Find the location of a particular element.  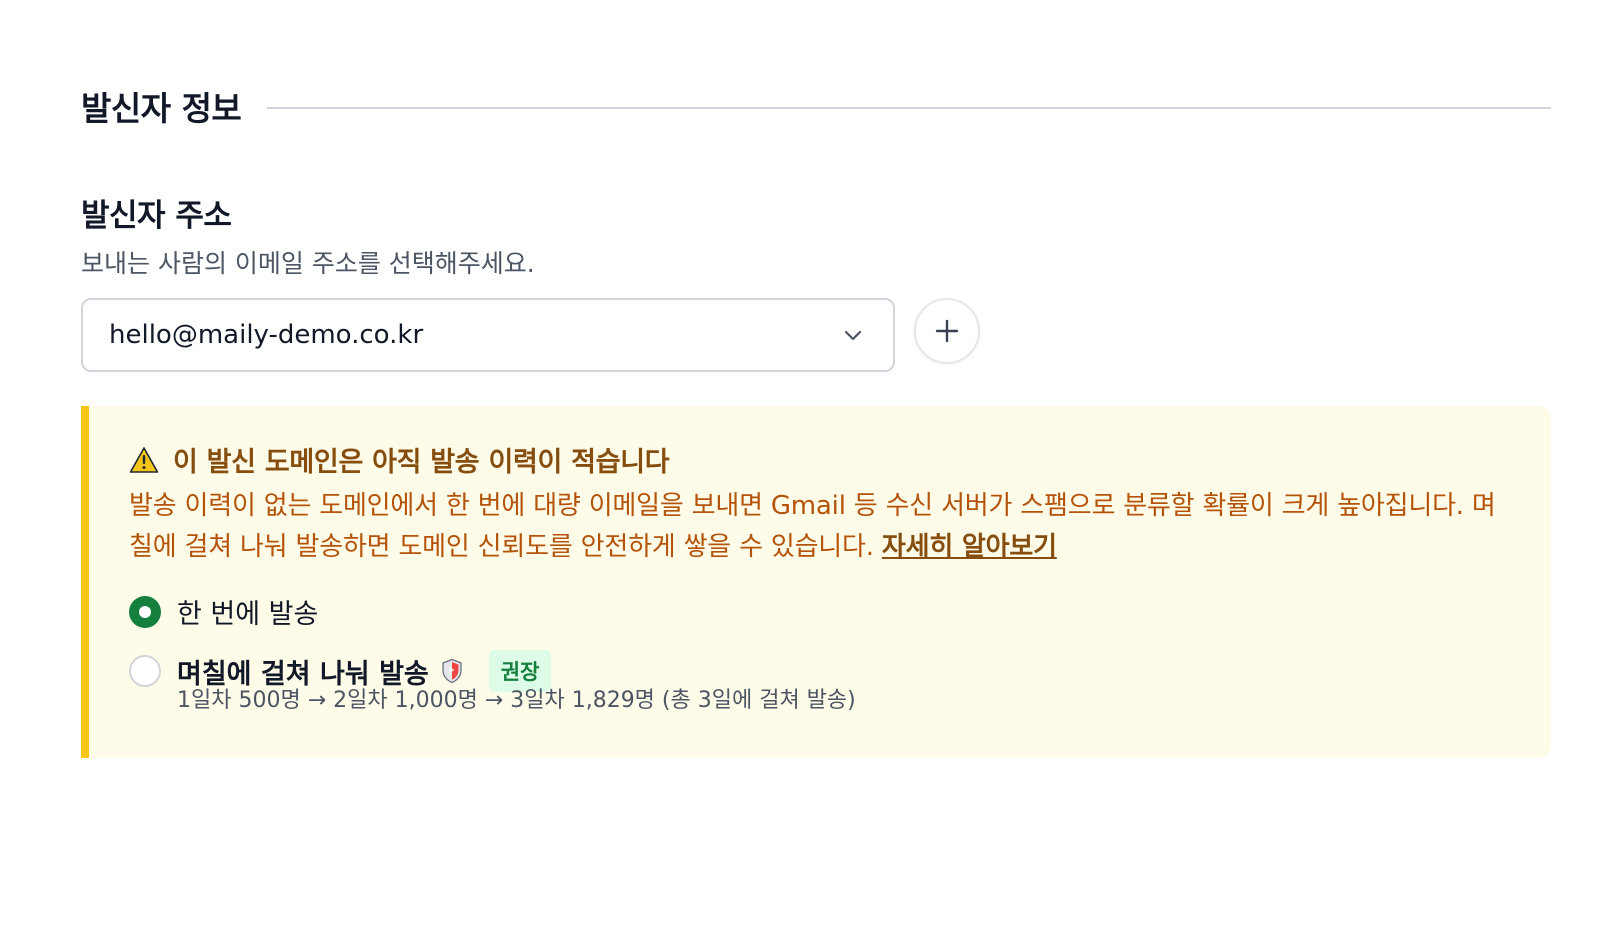

warning-icon is located at coordinates (144, 460).